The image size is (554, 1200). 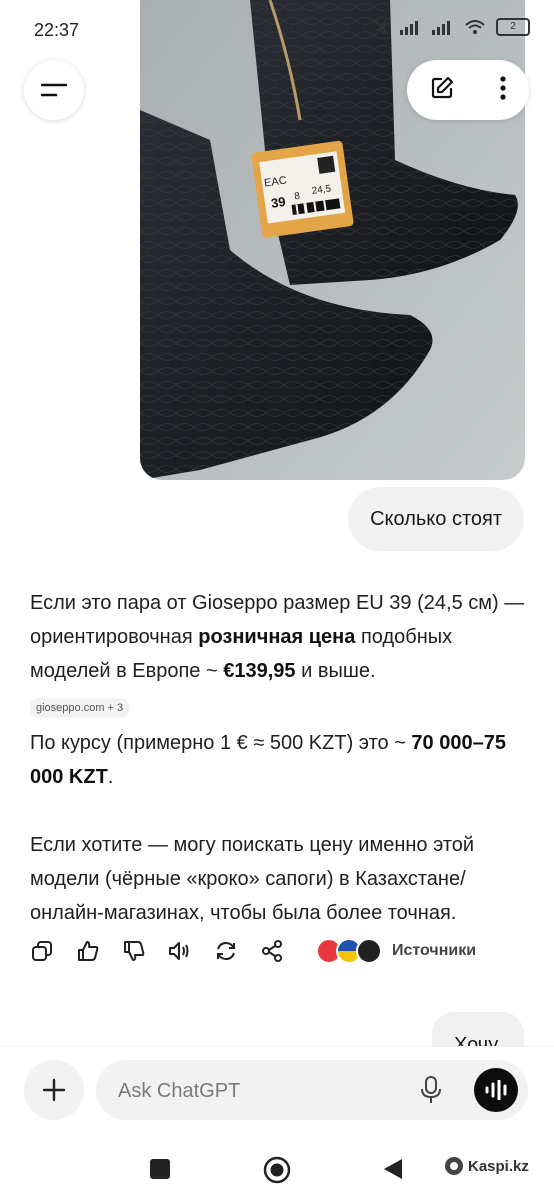 I want to click on watermark: Kaspi.kz, so click(x=486, y=1166).